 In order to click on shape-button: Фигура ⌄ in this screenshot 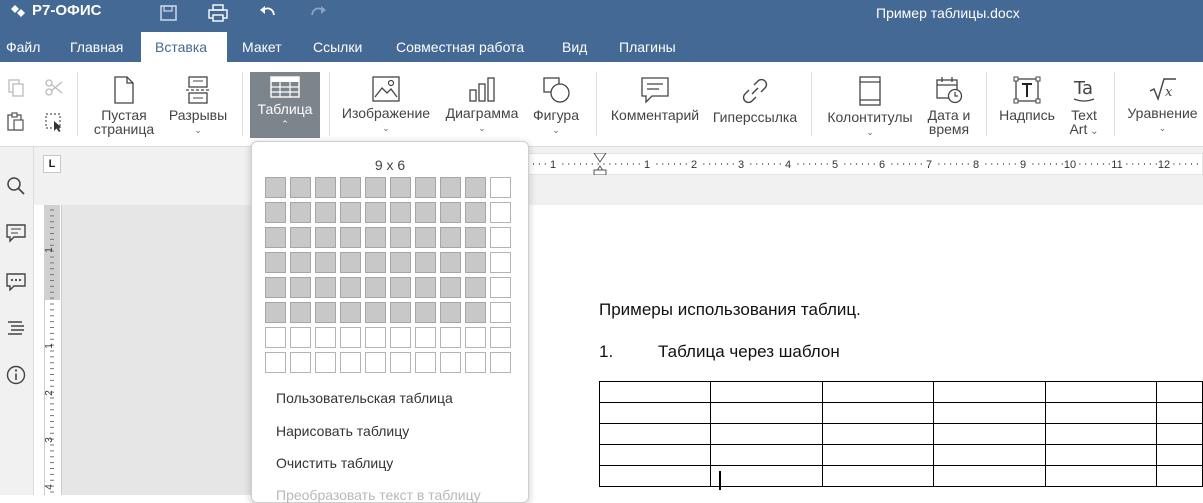, I will do `click(556, 104)`.